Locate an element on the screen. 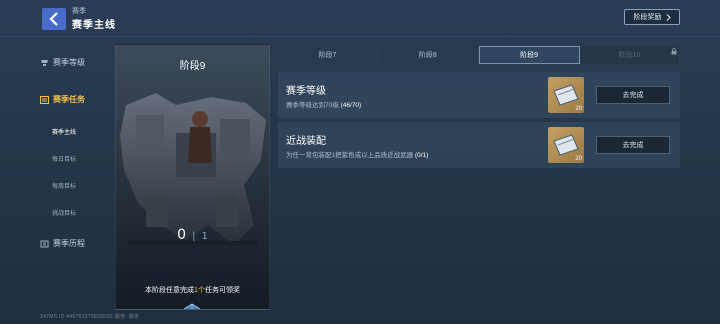  sidebar-subitem-main: 赛季主线 is located at coordinates (64, 131).